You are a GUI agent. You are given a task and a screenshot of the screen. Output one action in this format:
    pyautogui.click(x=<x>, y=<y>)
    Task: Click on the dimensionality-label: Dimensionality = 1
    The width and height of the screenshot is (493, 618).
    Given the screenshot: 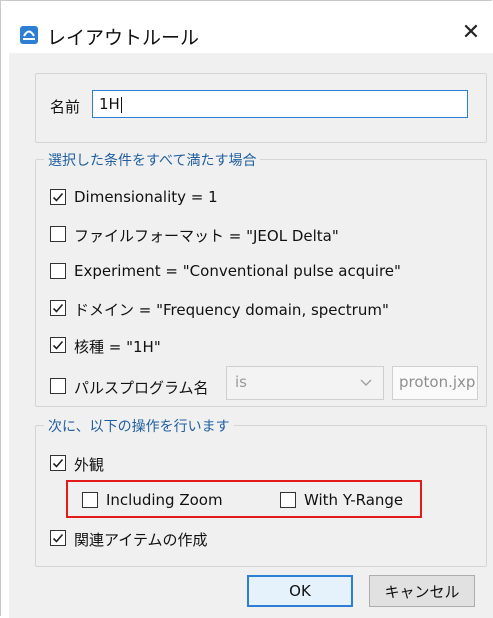 What is the action you would take?
    pyautogui.click(x=146, y=197)
    